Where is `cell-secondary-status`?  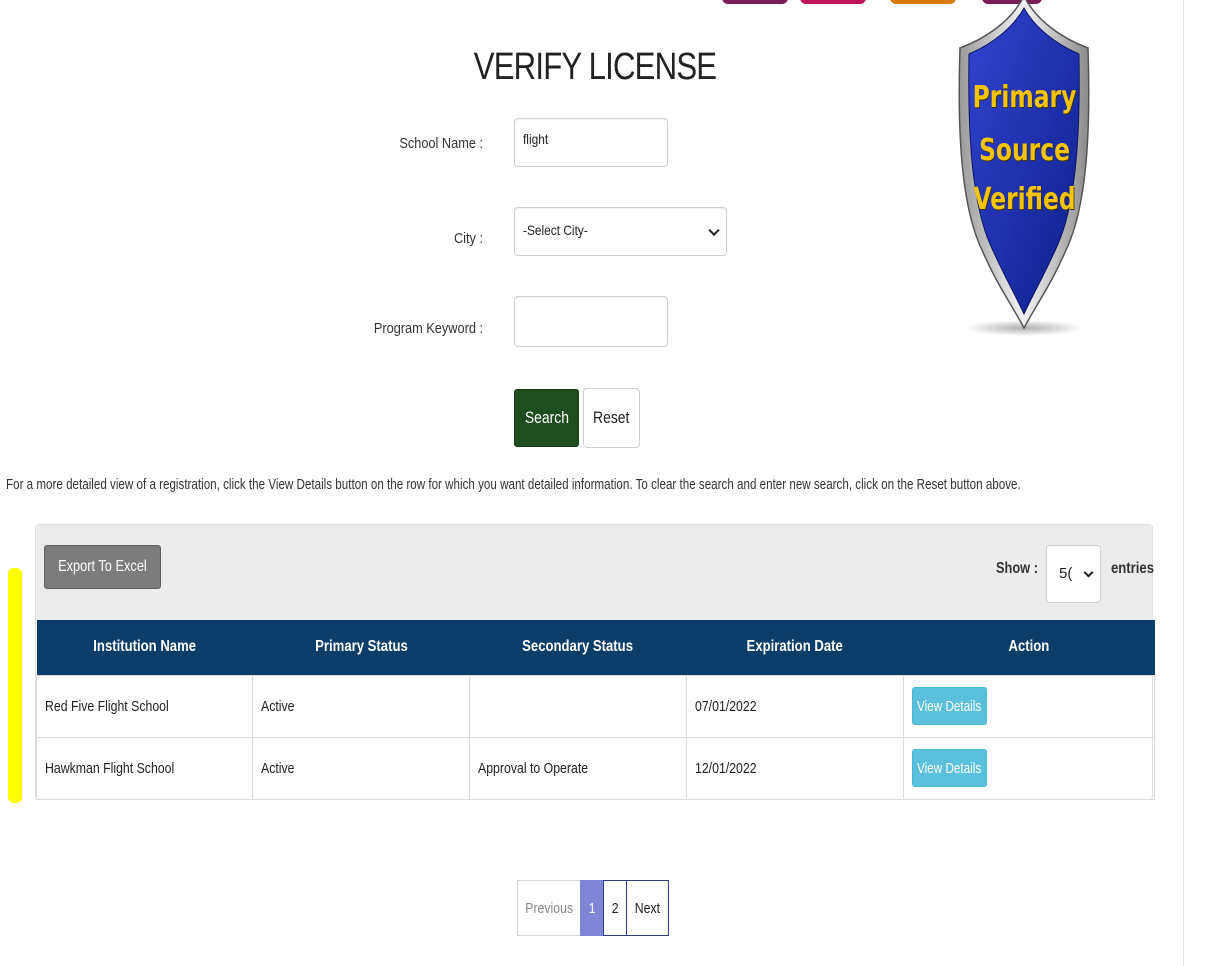
cell-secondary-status is located at coordinates (578, 706).